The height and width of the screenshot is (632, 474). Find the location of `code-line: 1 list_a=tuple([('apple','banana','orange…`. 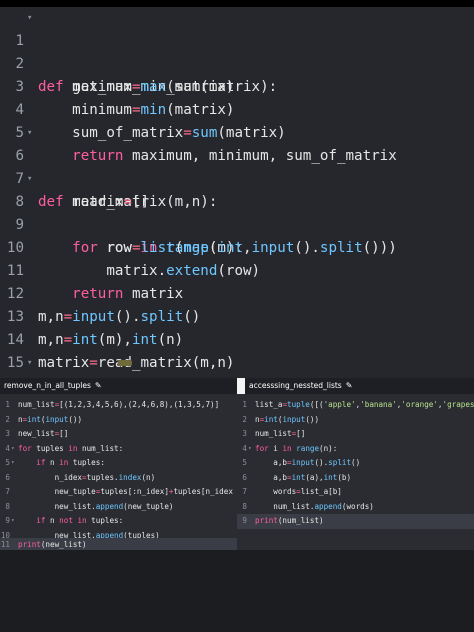

code-line: 1 list_a=tuple([('apple','banana','orange… is located at coordinates (355, 405).